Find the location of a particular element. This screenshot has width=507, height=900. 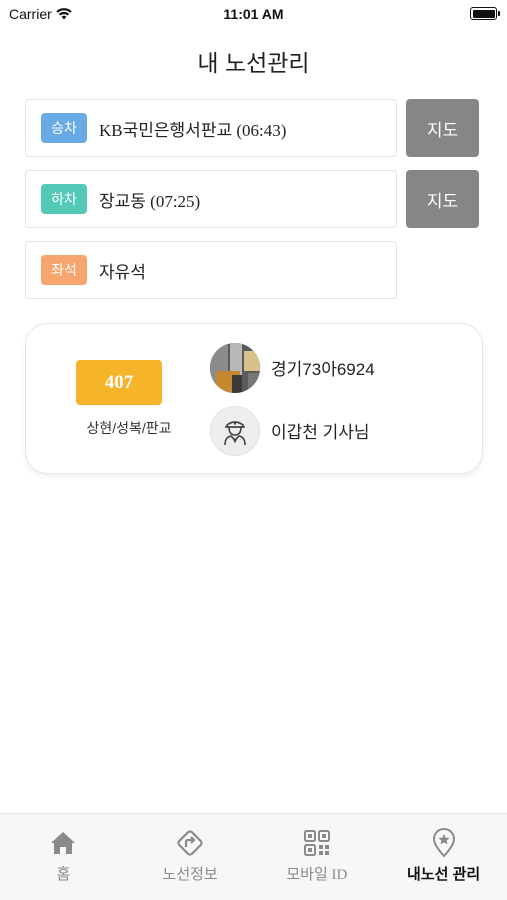

tab-mobile-id-label: 모바일 ID is located at coordinates (317, 875).